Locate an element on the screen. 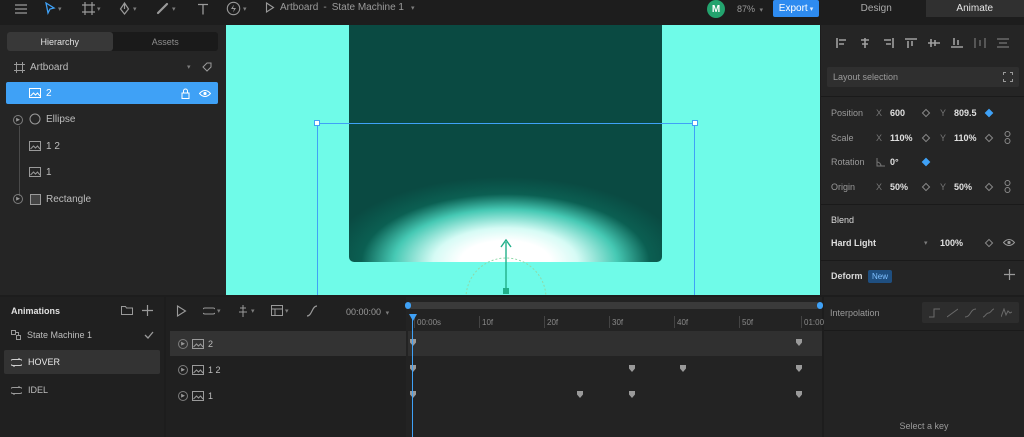  position-x-value: 600 is located at coordinates (897, 113).